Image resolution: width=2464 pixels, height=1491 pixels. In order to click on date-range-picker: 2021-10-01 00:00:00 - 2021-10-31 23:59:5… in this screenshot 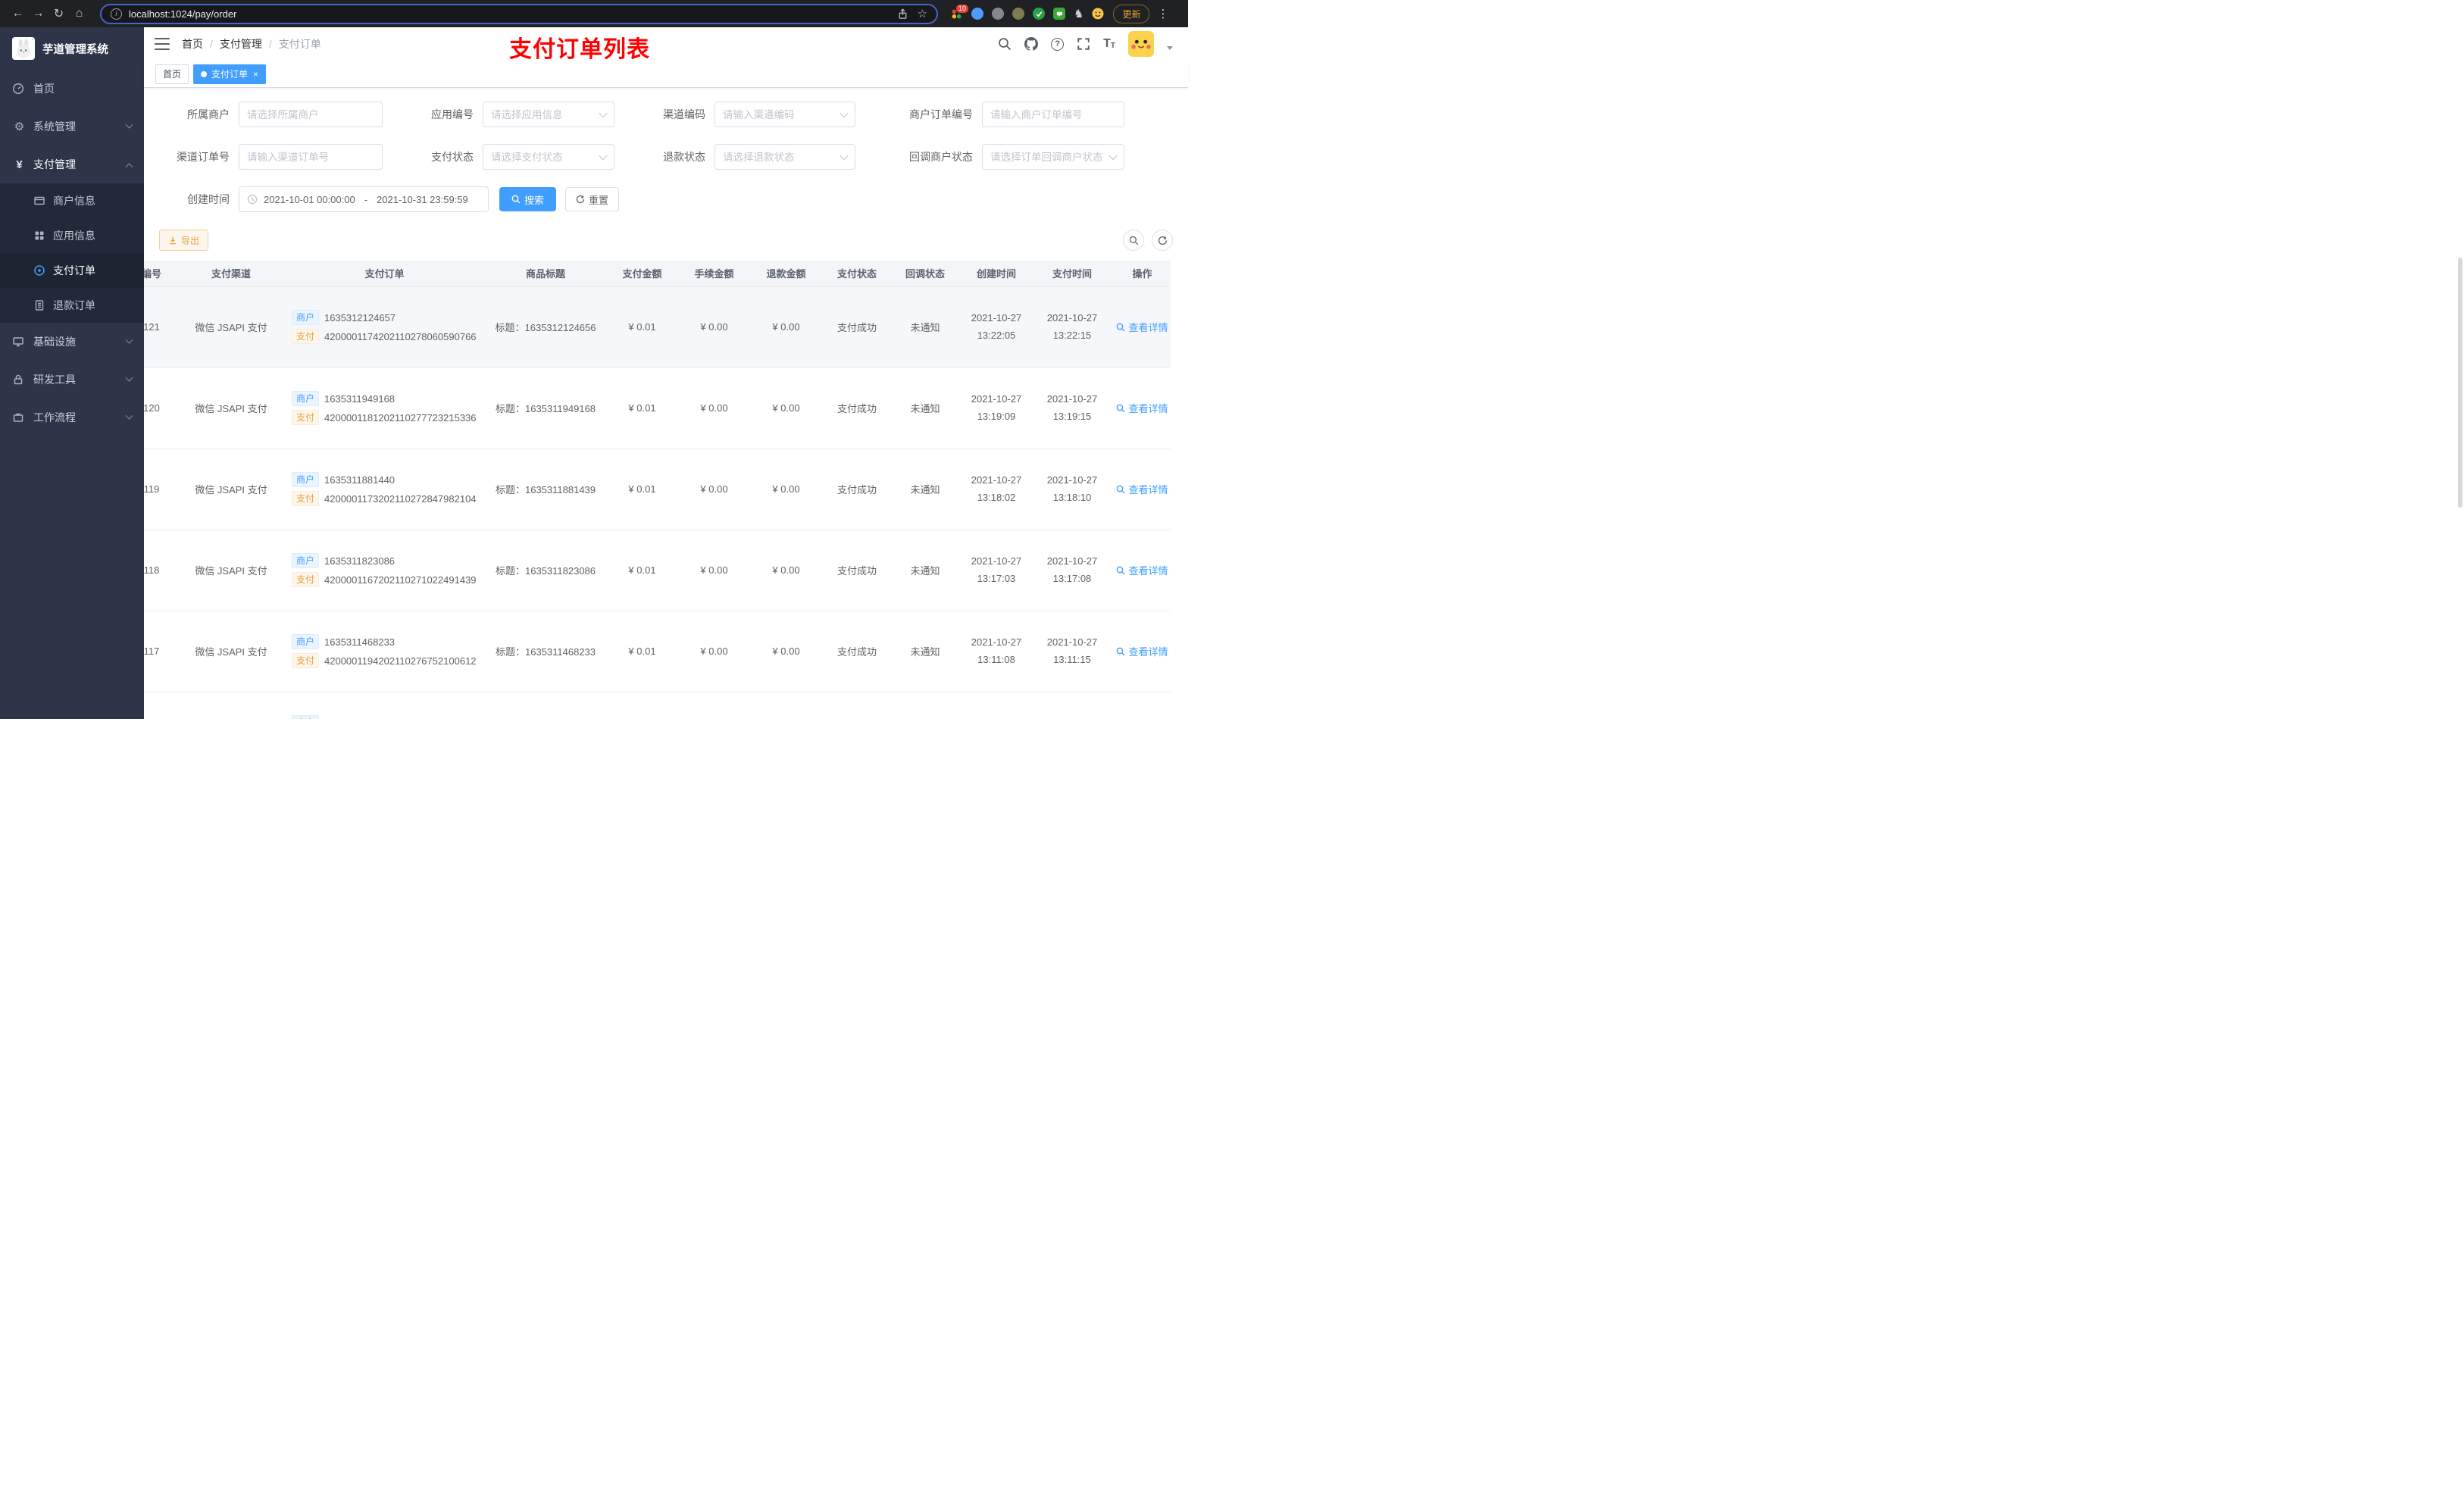, I will do `click(364, 199)`.